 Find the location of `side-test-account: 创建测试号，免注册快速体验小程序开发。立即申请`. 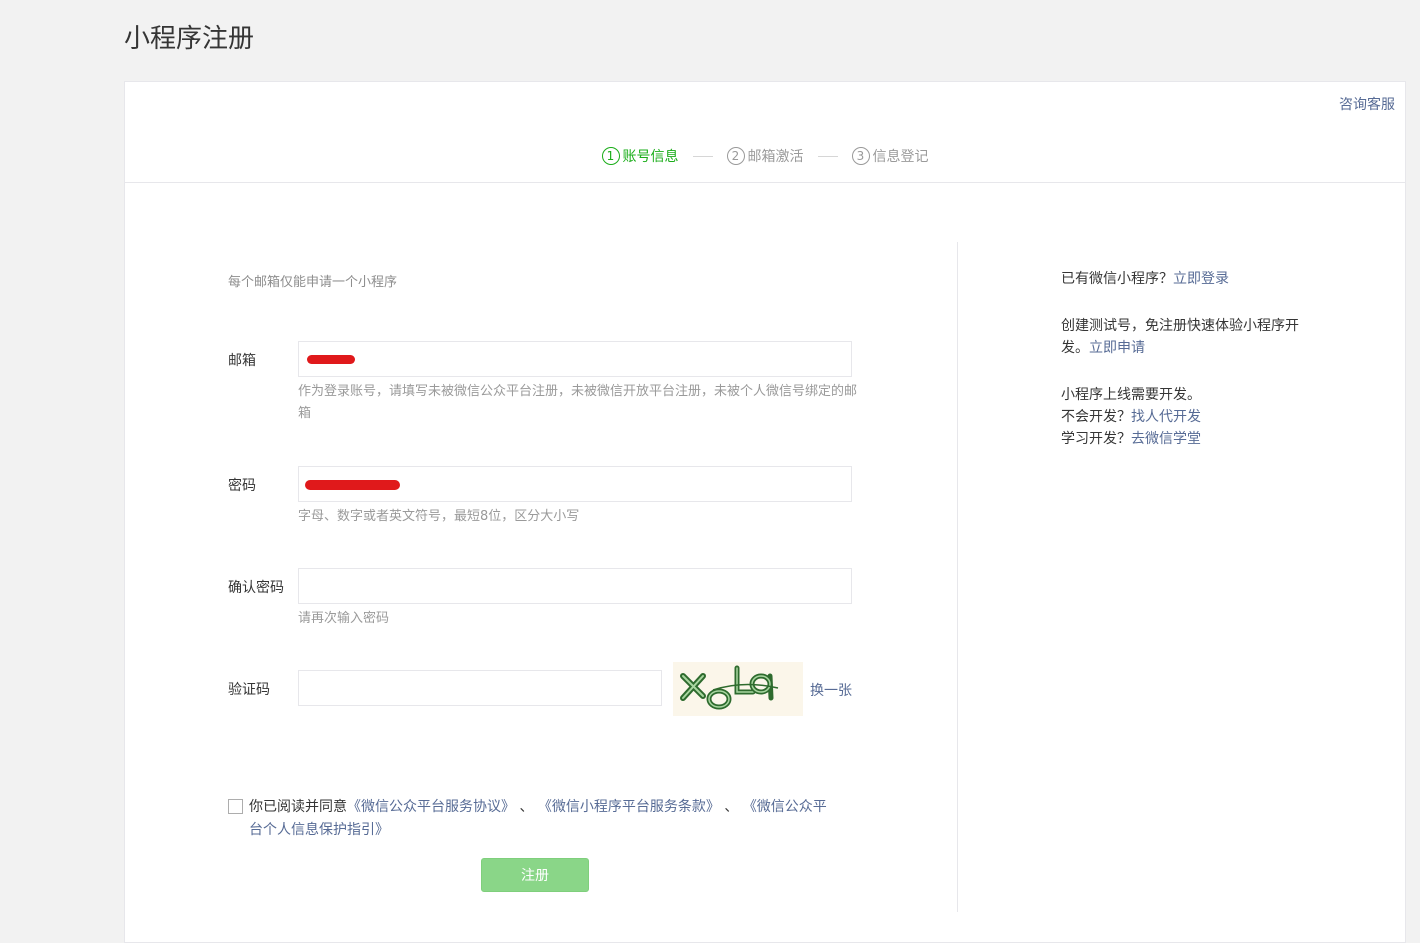

side-test-account: 创建测试号，免注册快速体验小程序开发。立即申请 is located at coordinates (1186, 337).